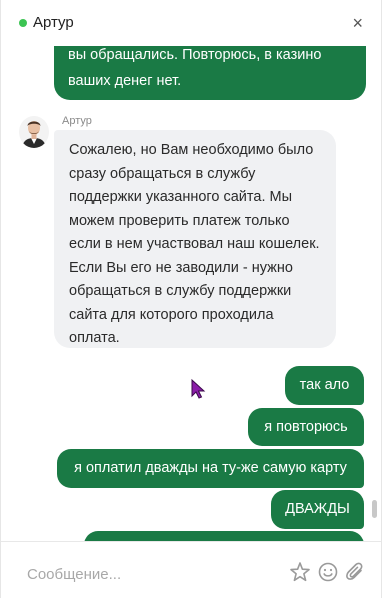 The height and width of the screenshot is (599, 382). I want to click on online-status-icon, so click(23, 23).